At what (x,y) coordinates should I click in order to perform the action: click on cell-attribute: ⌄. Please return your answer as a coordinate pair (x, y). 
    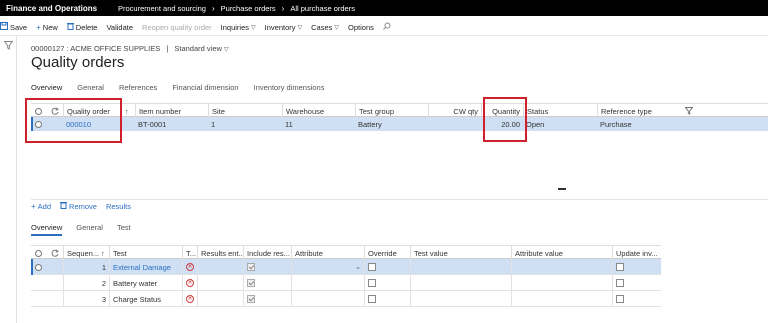
    Looking at the image, I should click on (327, 267).